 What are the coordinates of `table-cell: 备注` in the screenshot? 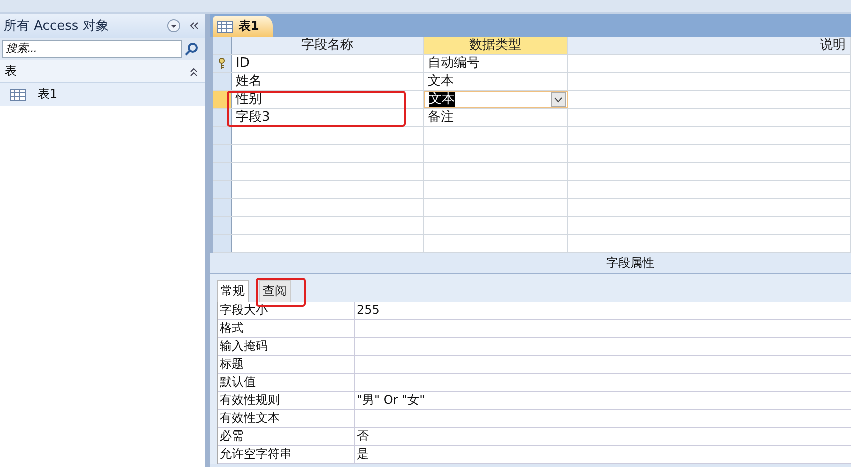 It's located at (496, 117).